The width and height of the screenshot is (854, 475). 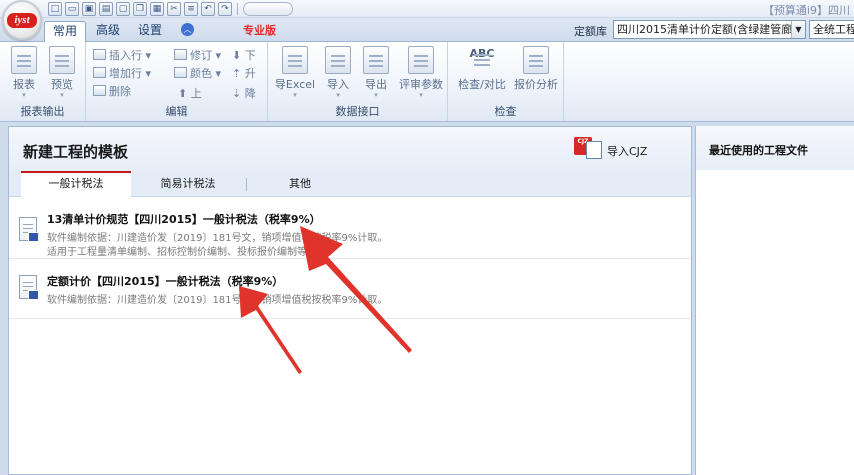 What do you see at coordinates (76, 152) in the screenshot?
I see `template-panel-title: 新建工程的模板` at bounding box center [76, 152].